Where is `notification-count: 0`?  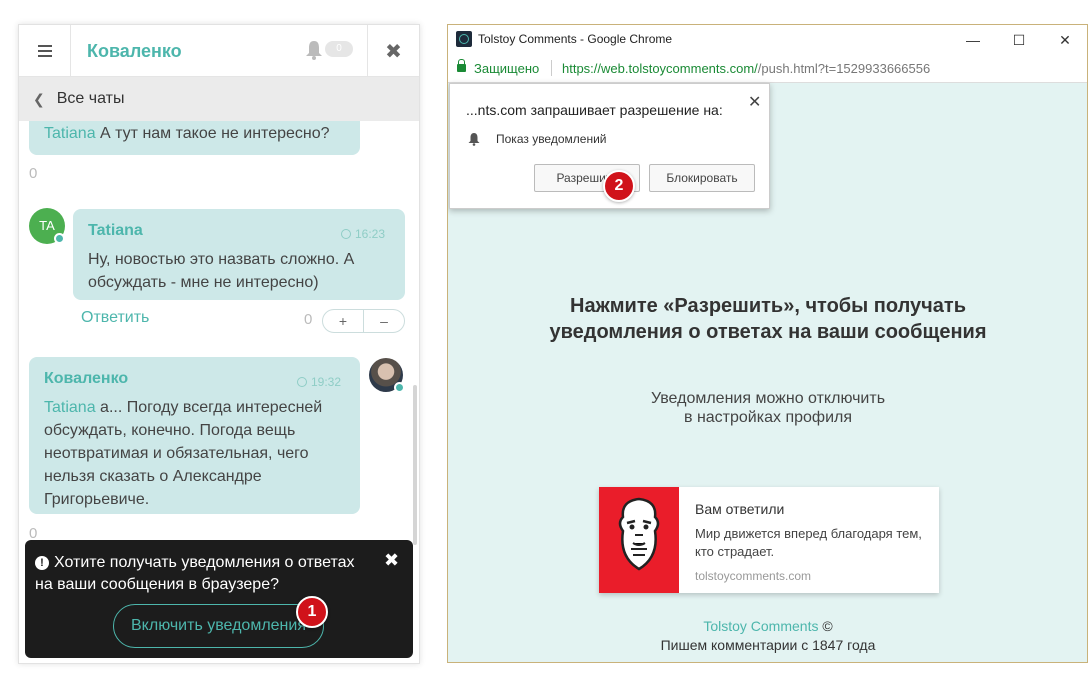
notification-count: 0 is located at coordinates (339, 49).